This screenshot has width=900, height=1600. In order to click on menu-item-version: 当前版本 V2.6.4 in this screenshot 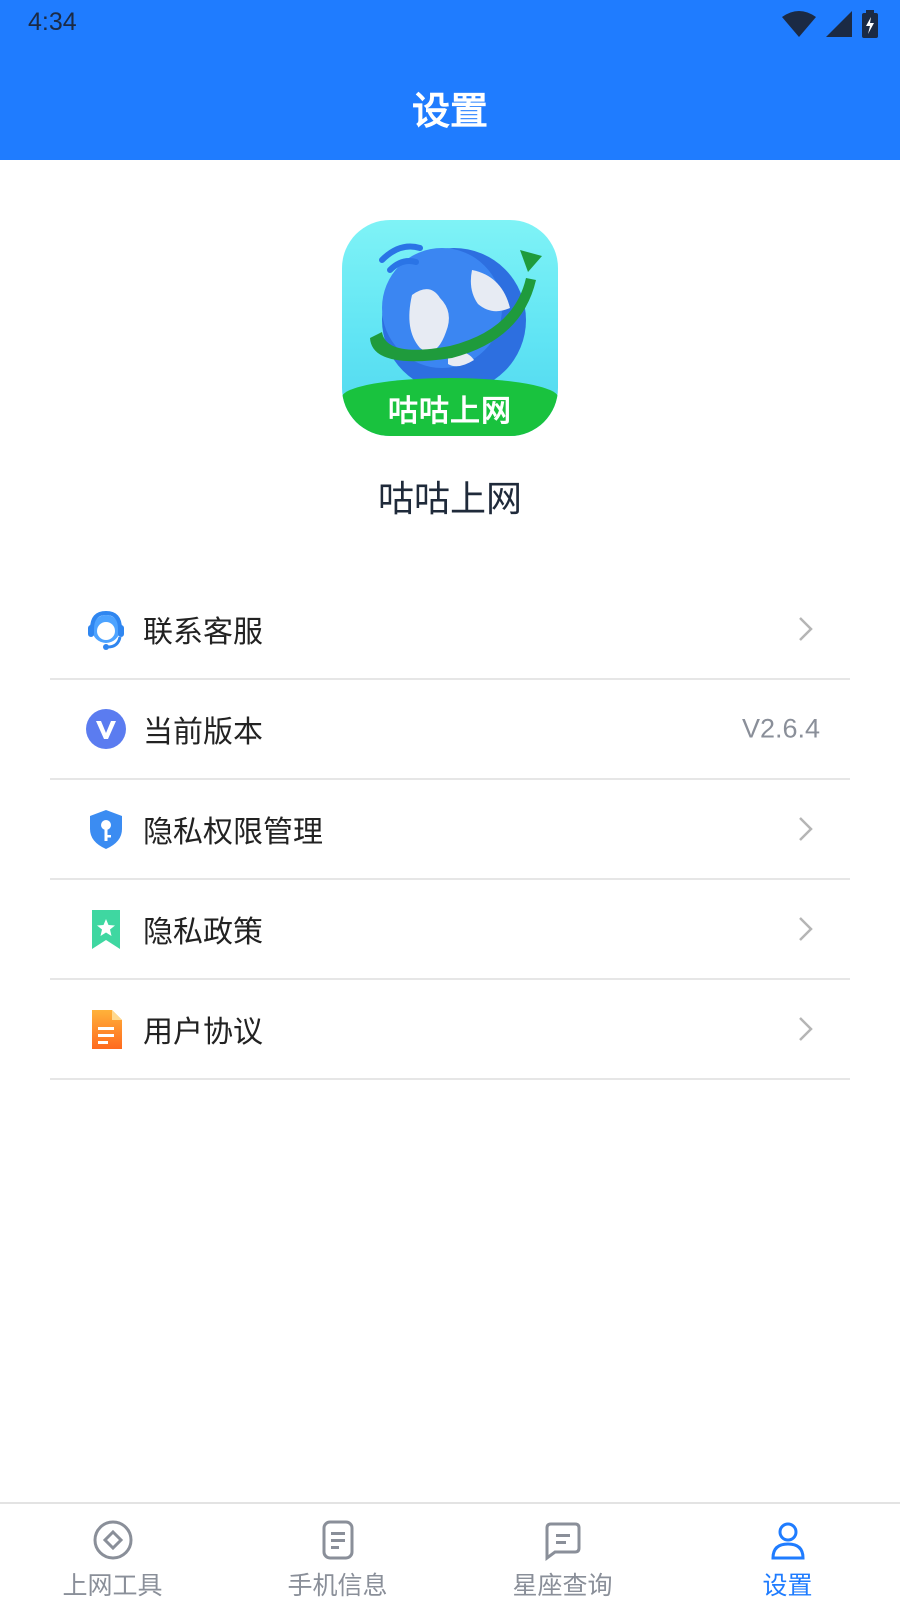, I will do `click(450, 730)`.